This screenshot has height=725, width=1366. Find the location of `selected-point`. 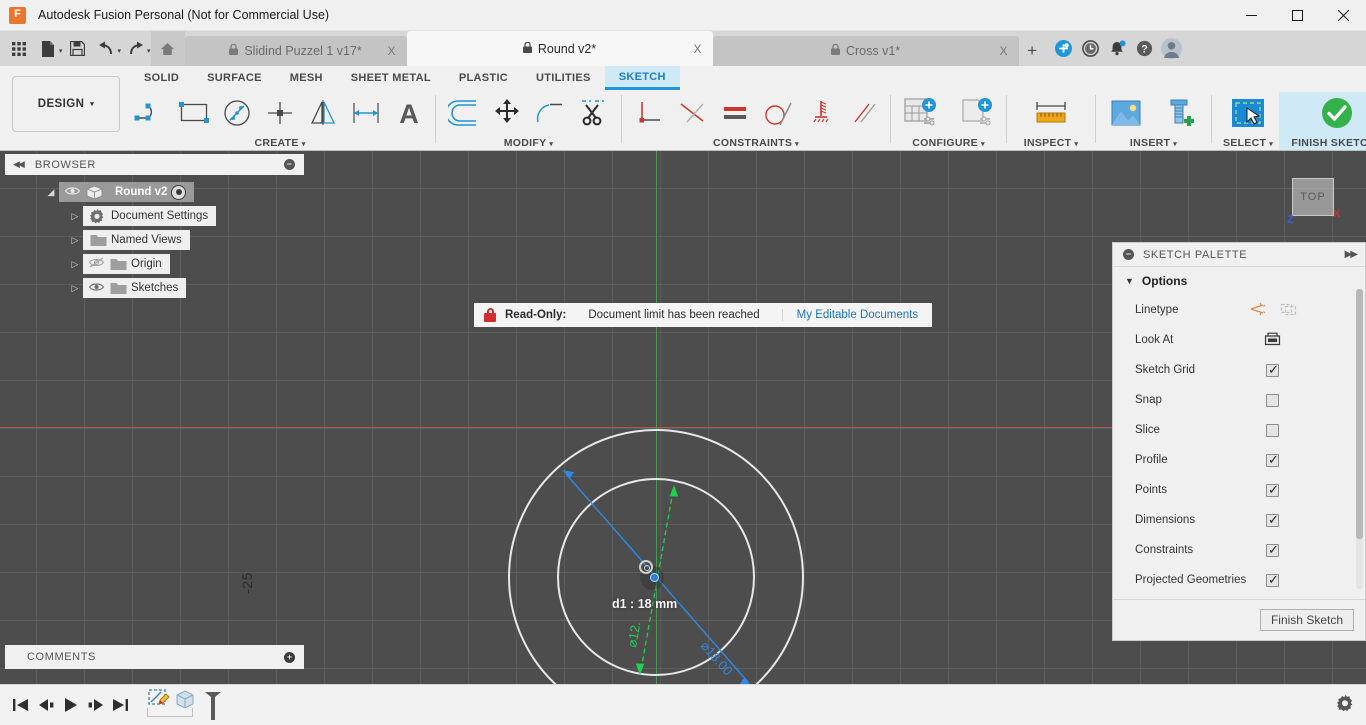

selected-point is located at coordinates (654, 577).